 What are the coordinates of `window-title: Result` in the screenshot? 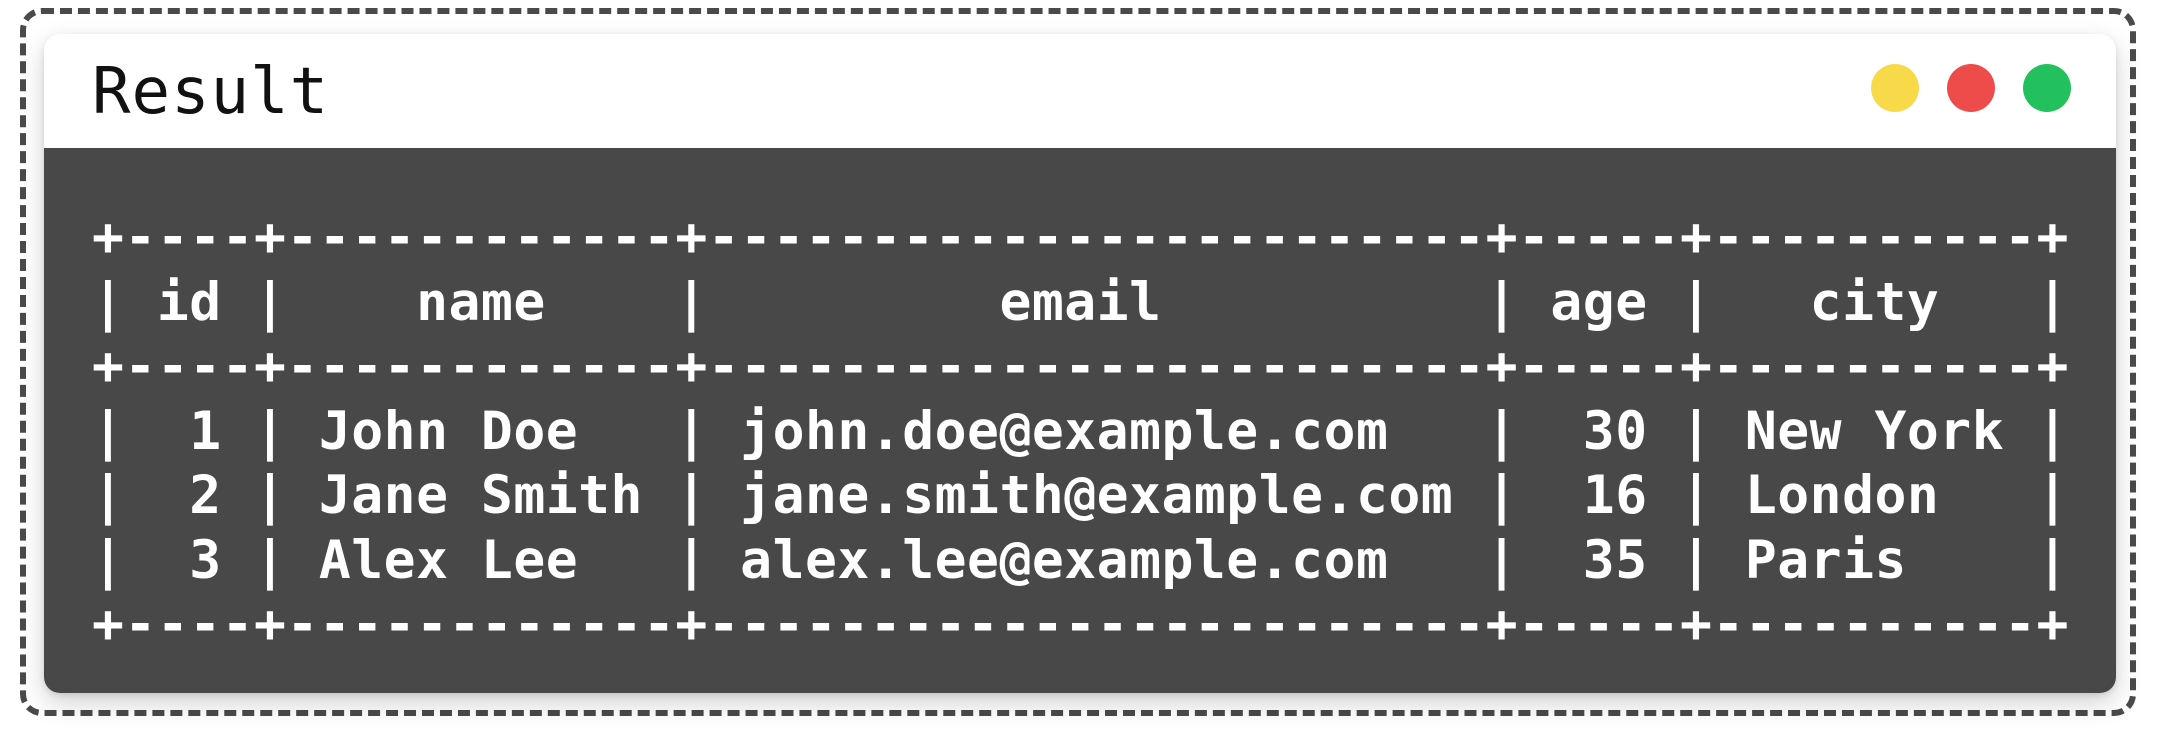 It's located at (211, 92).